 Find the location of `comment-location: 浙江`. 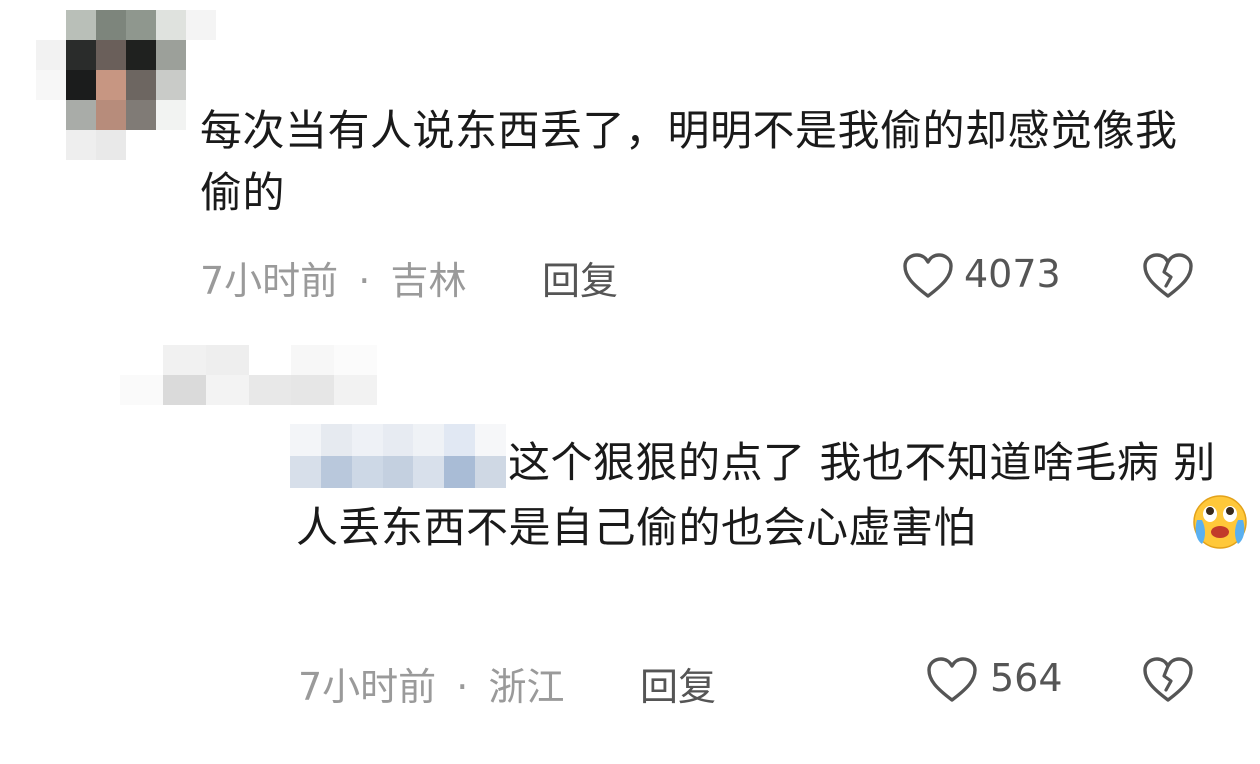

comment-location: 浙江 is located at coordinates (526, 687).